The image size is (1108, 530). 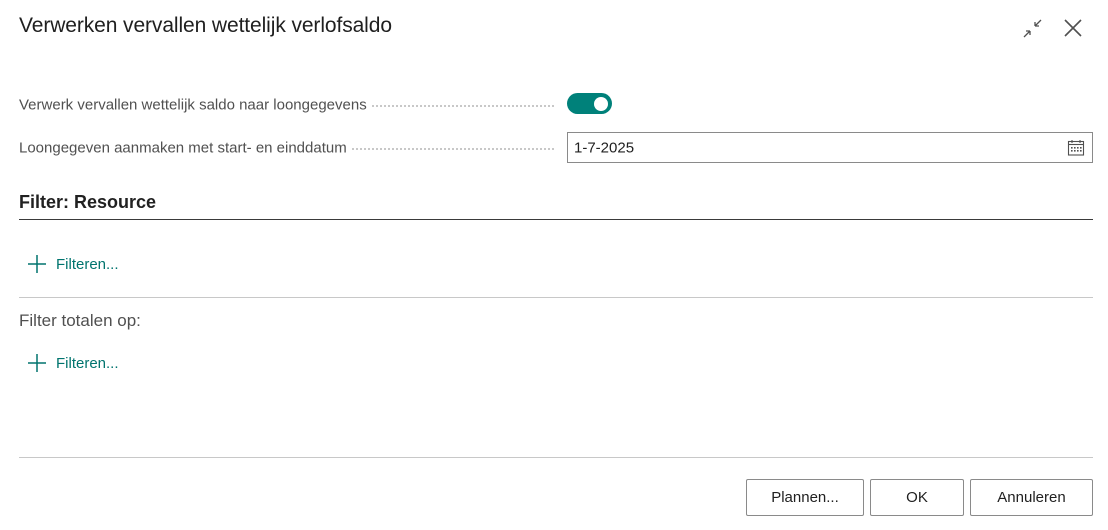 I want to click on date-value: 1-7-2025, so click(x=604, y=147).